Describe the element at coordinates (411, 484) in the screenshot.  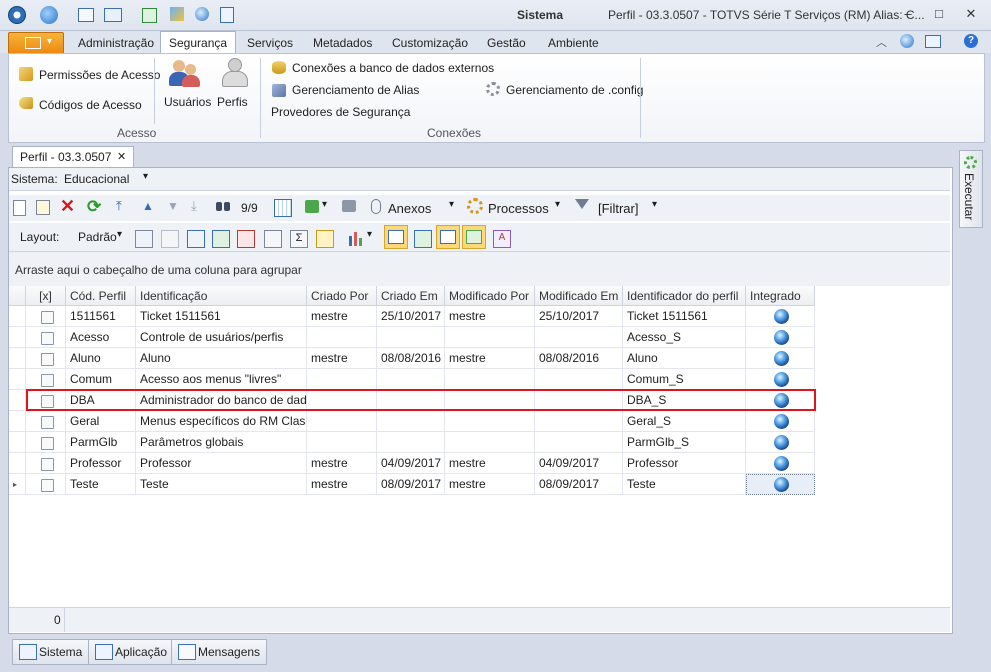
I see `cell-criado-em: 08/09/2017` at that location.